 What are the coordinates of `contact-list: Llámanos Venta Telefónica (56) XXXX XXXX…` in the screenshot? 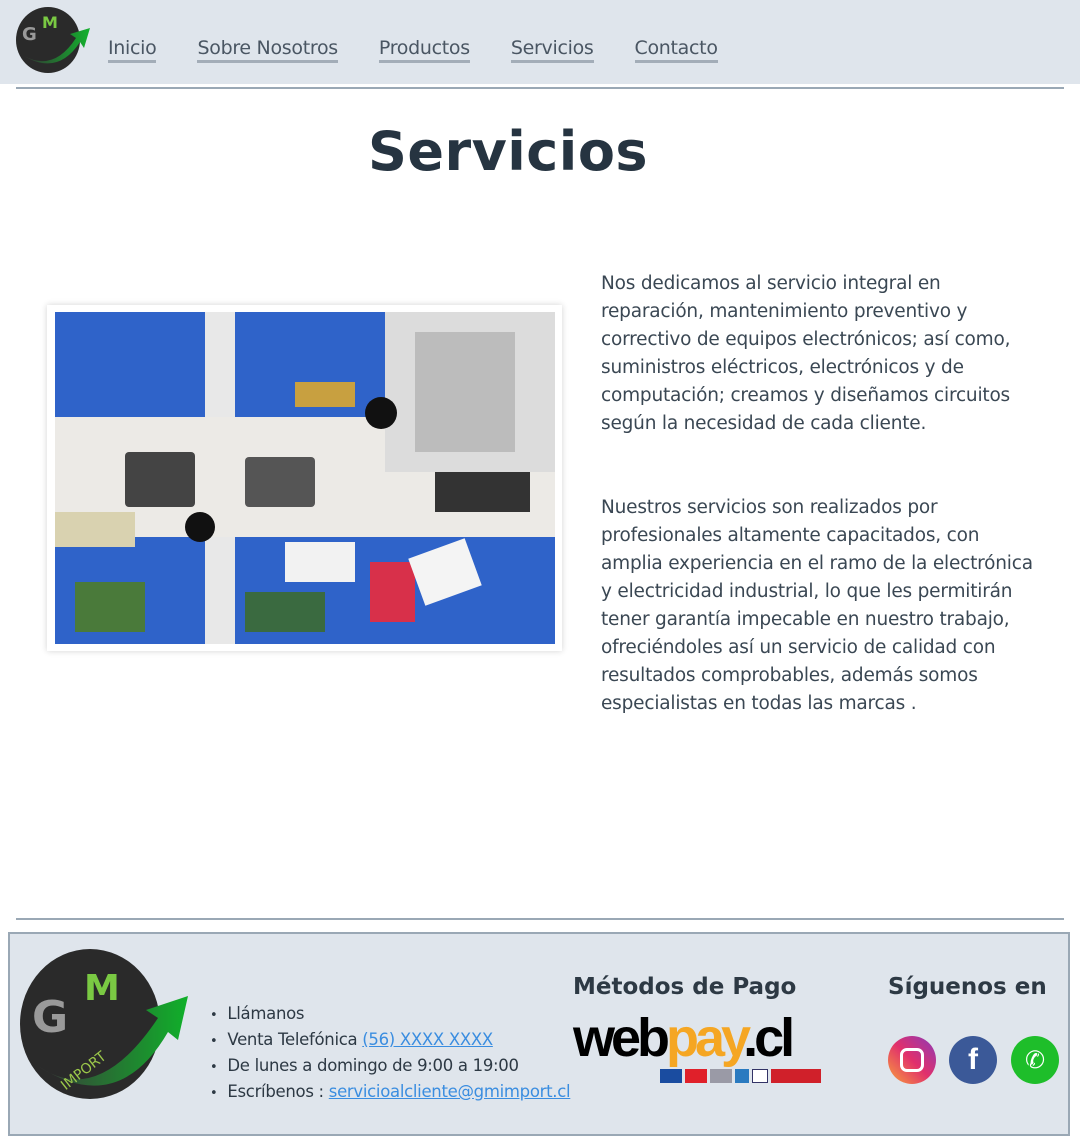 It's located at (390, 1054).